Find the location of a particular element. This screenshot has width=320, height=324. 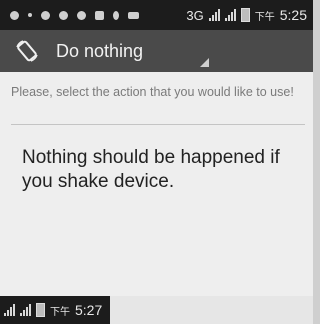

action-bar: Do nothing is located at coordinates (156, 51).